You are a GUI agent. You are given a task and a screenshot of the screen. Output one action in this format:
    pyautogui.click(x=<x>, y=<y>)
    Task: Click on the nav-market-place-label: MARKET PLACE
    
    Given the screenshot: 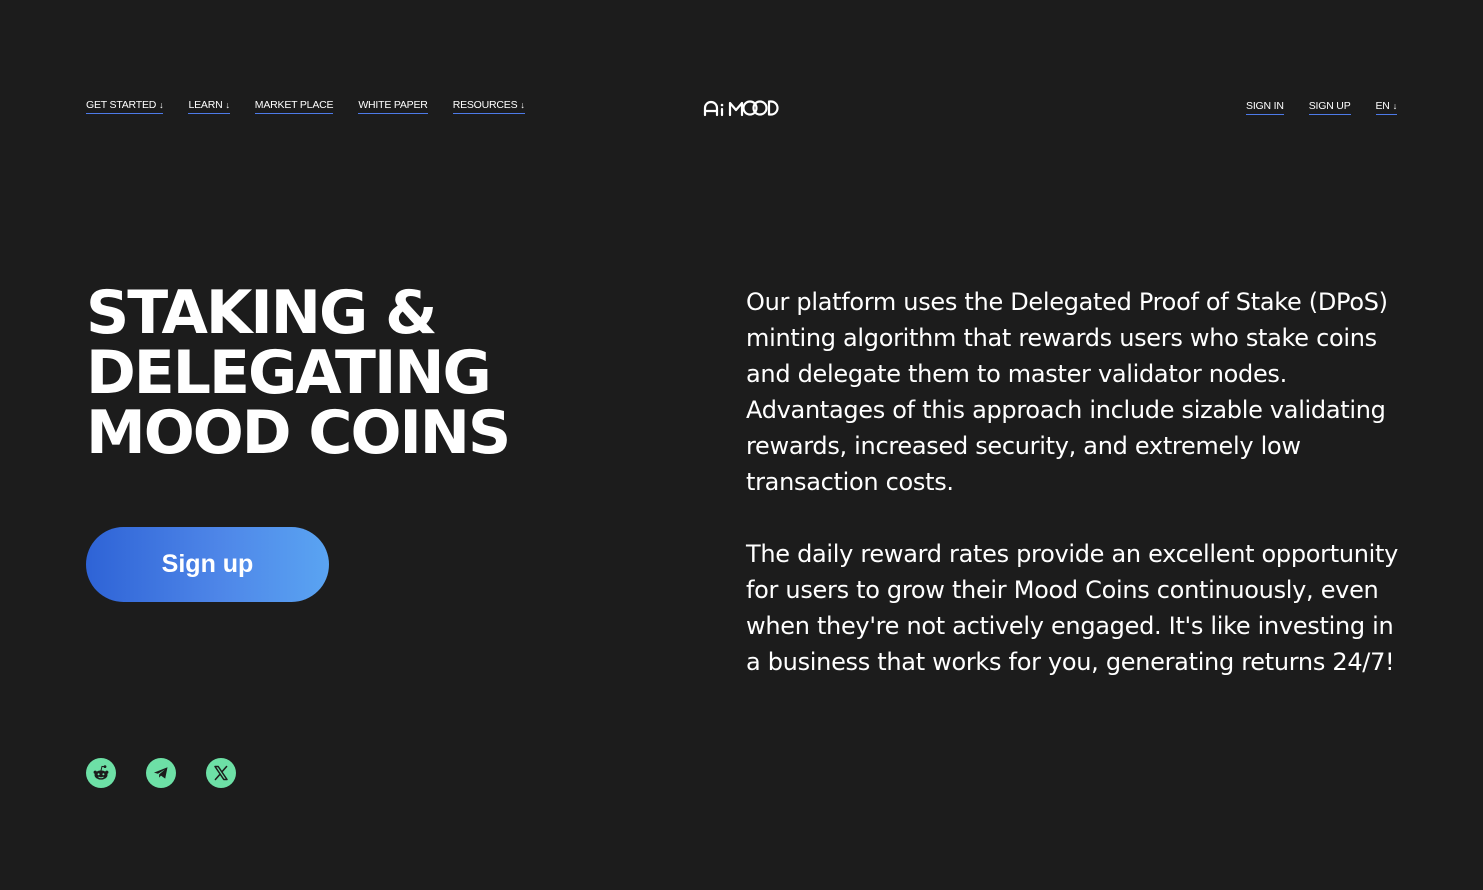 What is the action you would take?
    pyautogui.click(x=294, y=105)
    